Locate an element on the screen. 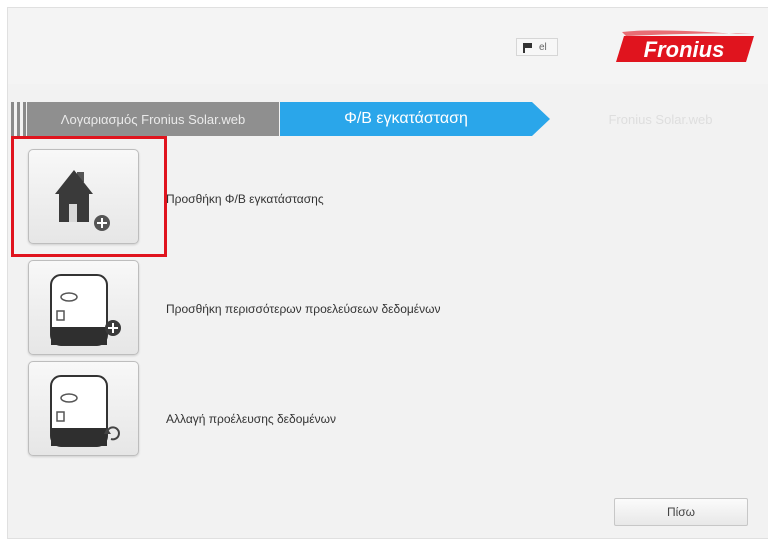 The width and height of the screenshot is (768, 539). add-pv-system-label: Προσθήκη Φ/Β εγκατάστασης is located at coordinates (245, 199).